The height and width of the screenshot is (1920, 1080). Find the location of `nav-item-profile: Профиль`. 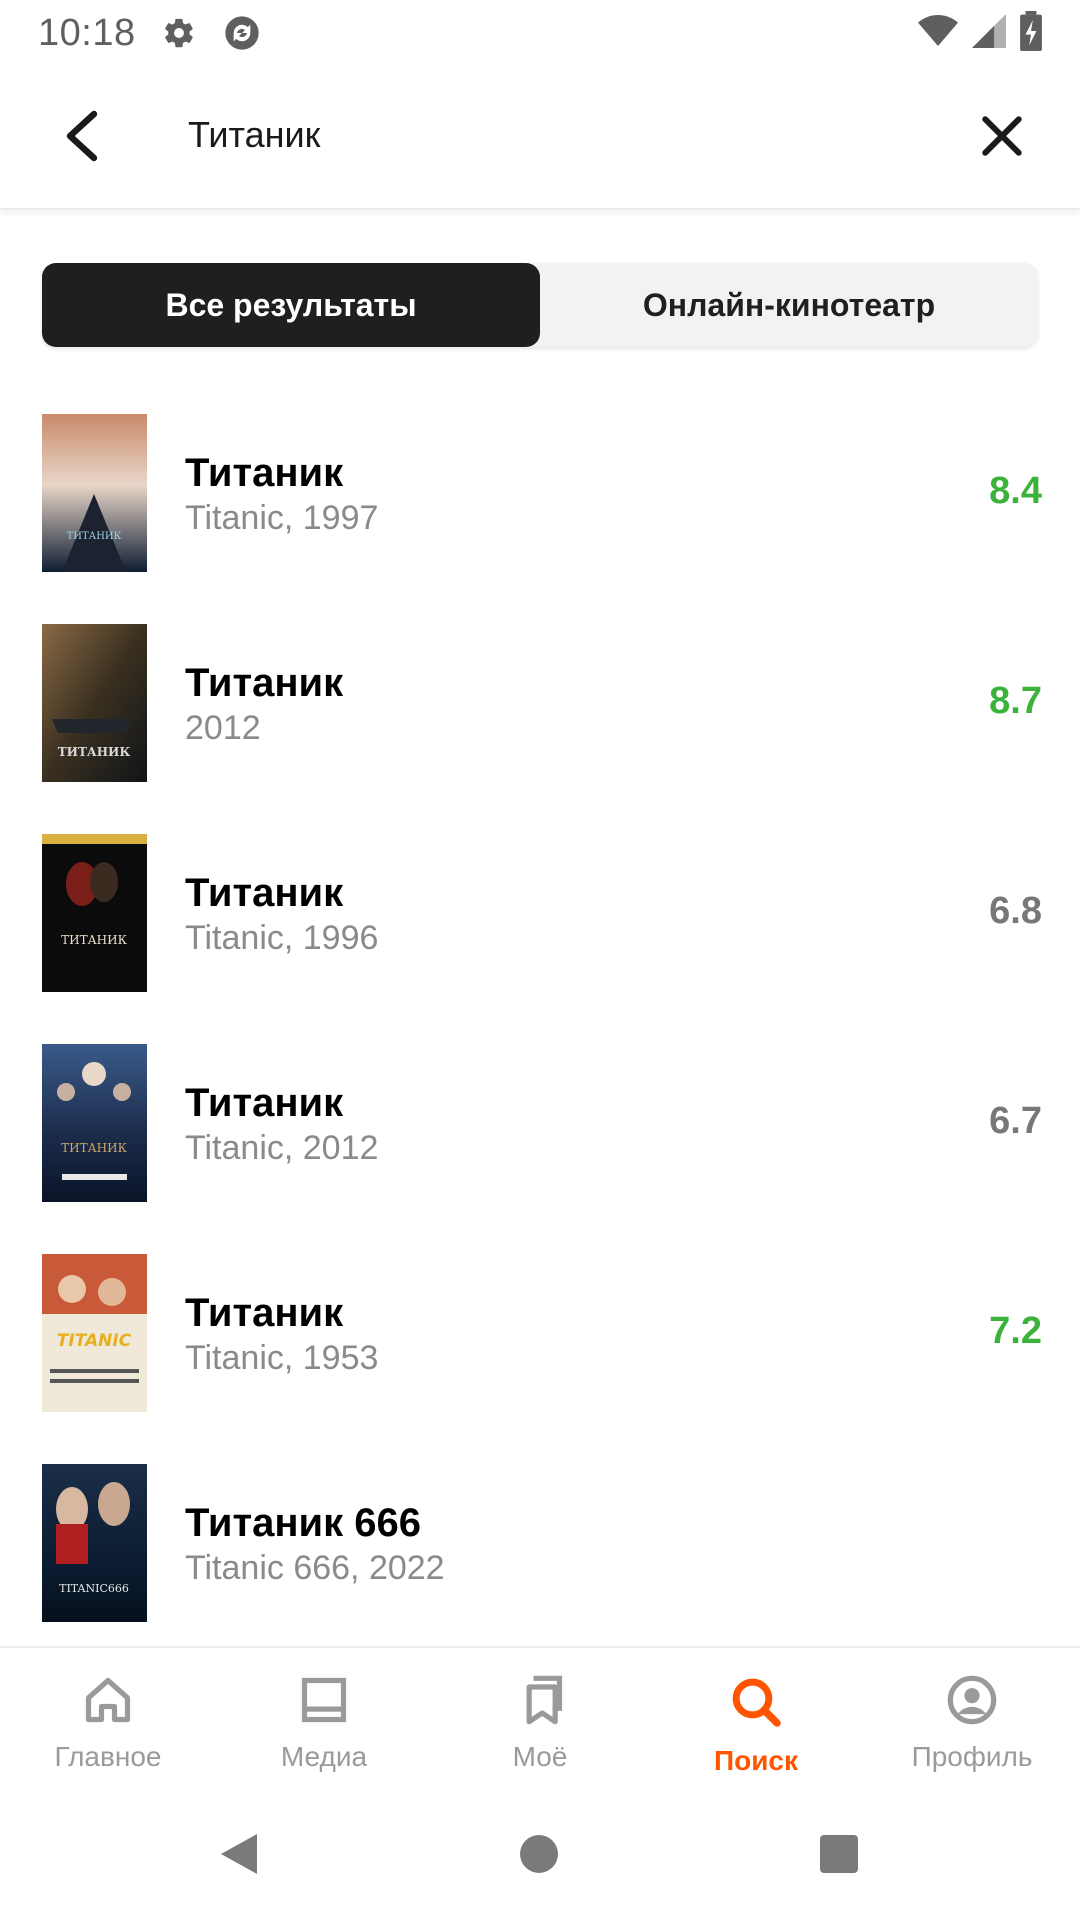

nav-item-profile: Профиль is located at coordinates (972, 1720).